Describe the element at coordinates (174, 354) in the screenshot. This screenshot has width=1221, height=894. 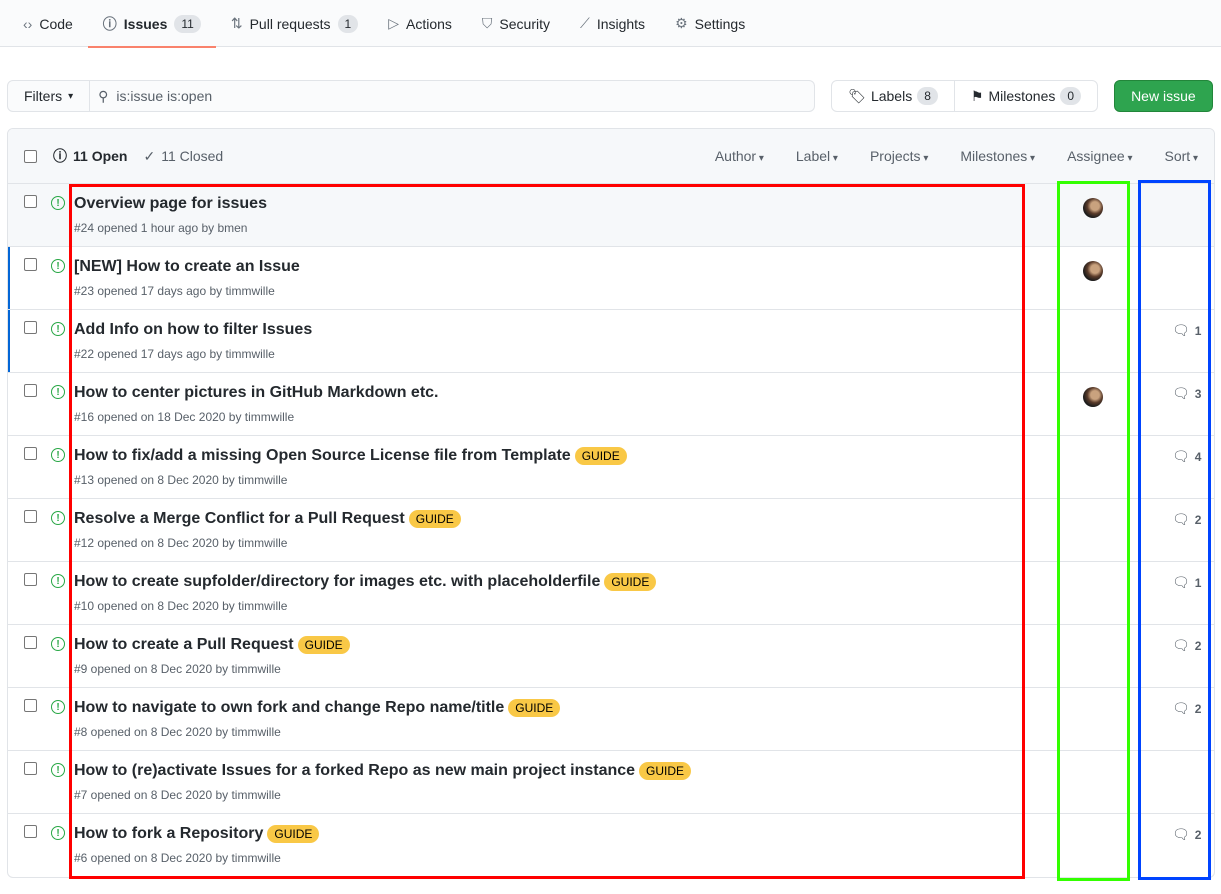
I see `issue-meta: #22 opened 17 days ago by timmwille` at that location.